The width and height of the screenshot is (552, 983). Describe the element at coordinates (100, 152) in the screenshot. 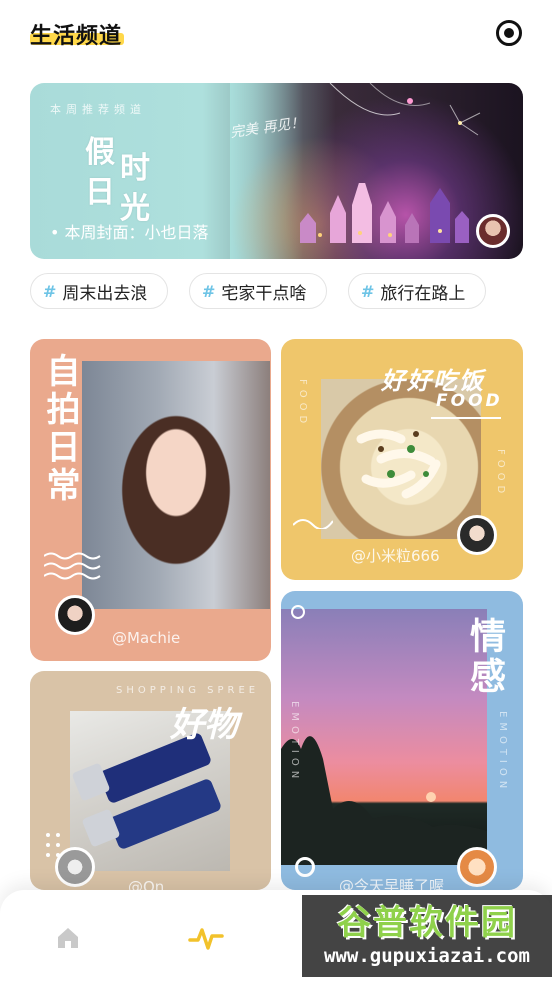

I see `banner-headline-char: 假` at that location.